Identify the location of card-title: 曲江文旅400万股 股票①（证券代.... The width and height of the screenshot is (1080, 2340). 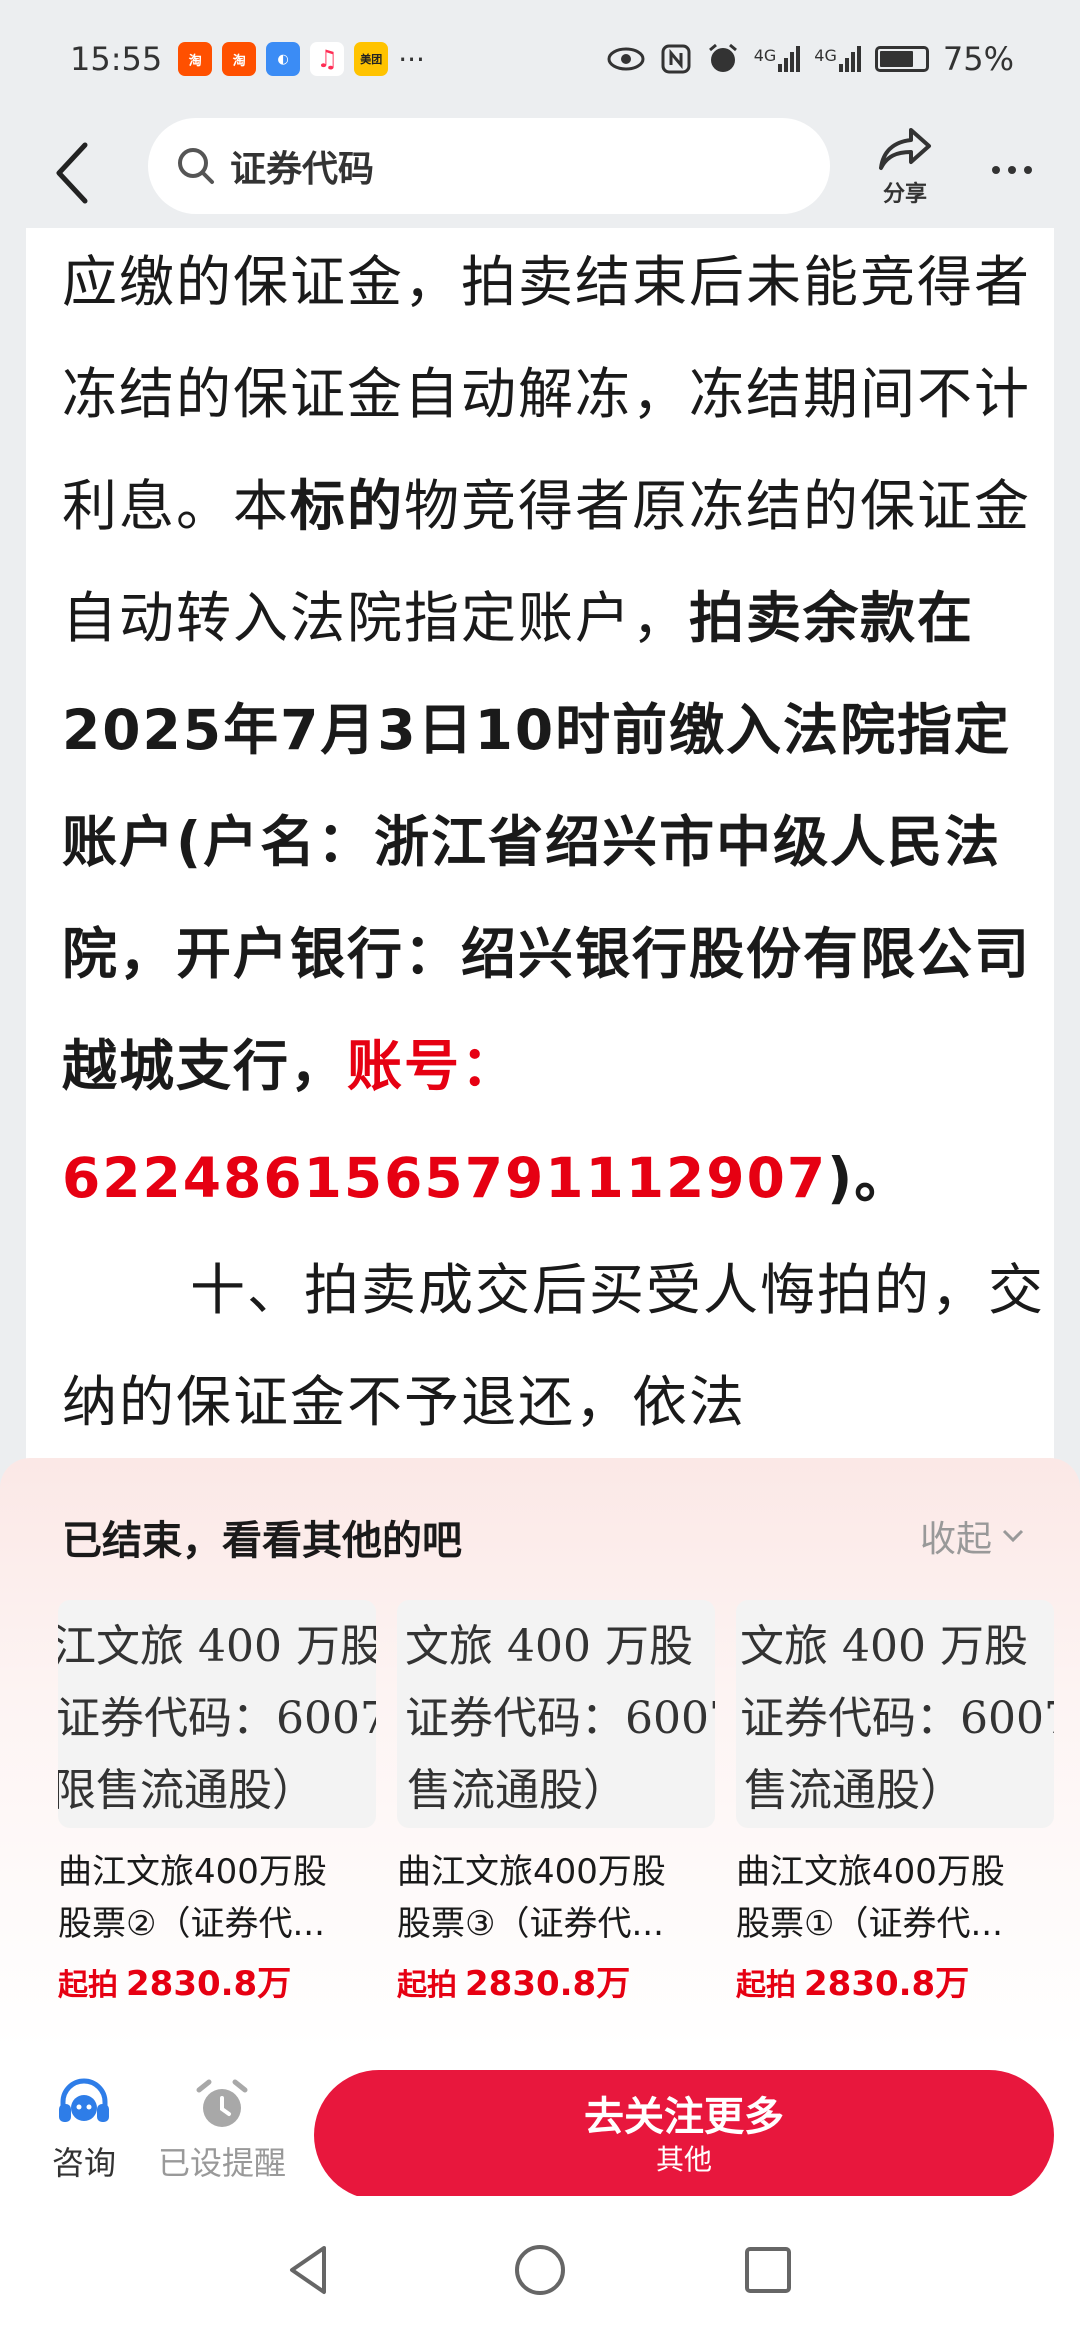
(886, 1898).